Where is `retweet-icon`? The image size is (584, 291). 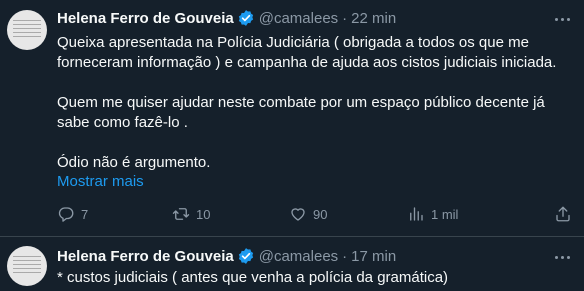 retweet-icon is located at coordinates (181, 214).